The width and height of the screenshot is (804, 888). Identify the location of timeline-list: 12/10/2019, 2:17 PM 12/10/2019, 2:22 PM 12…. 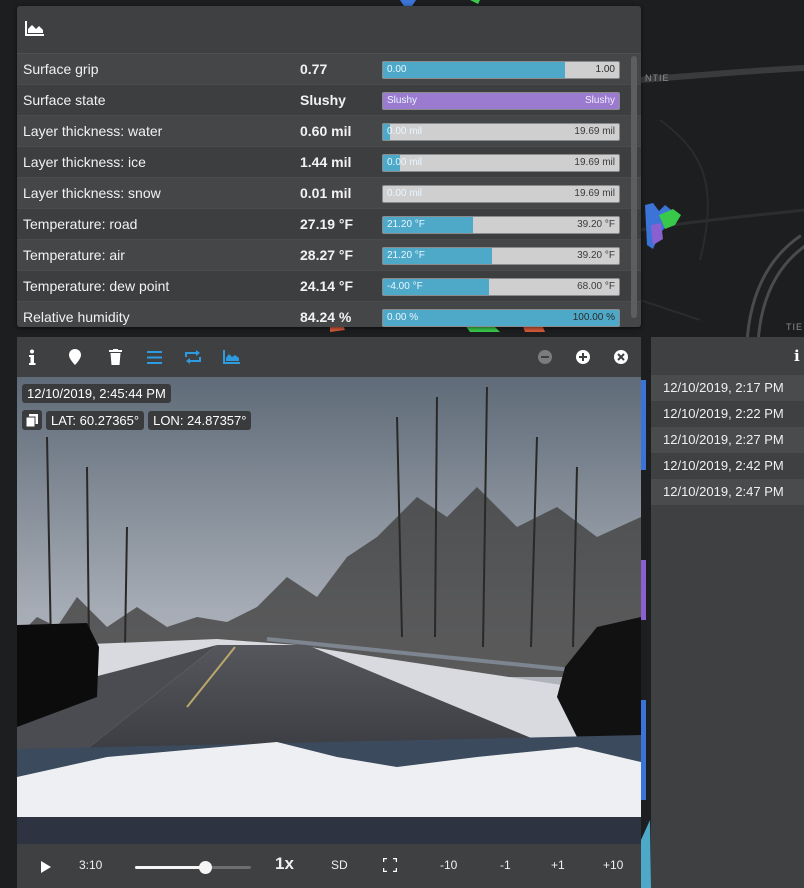
(727, 440).